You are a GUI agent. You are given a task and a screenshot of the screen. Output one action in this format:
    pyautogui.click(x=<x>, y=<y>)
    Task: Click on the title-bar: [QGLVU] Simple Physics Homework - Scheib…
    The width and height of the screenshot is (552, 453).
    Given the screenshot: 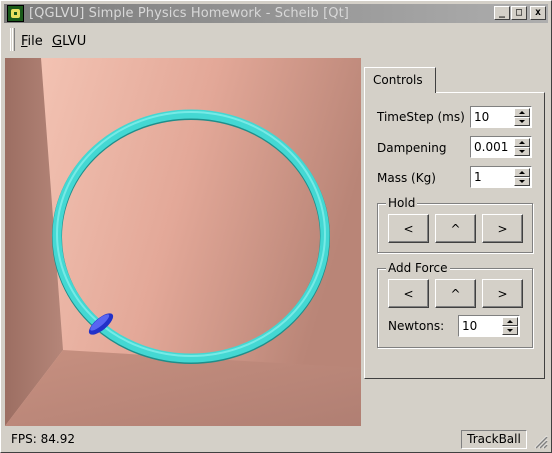 What is the action you would take?
    pyautogui.click(x=276, y=13)
    